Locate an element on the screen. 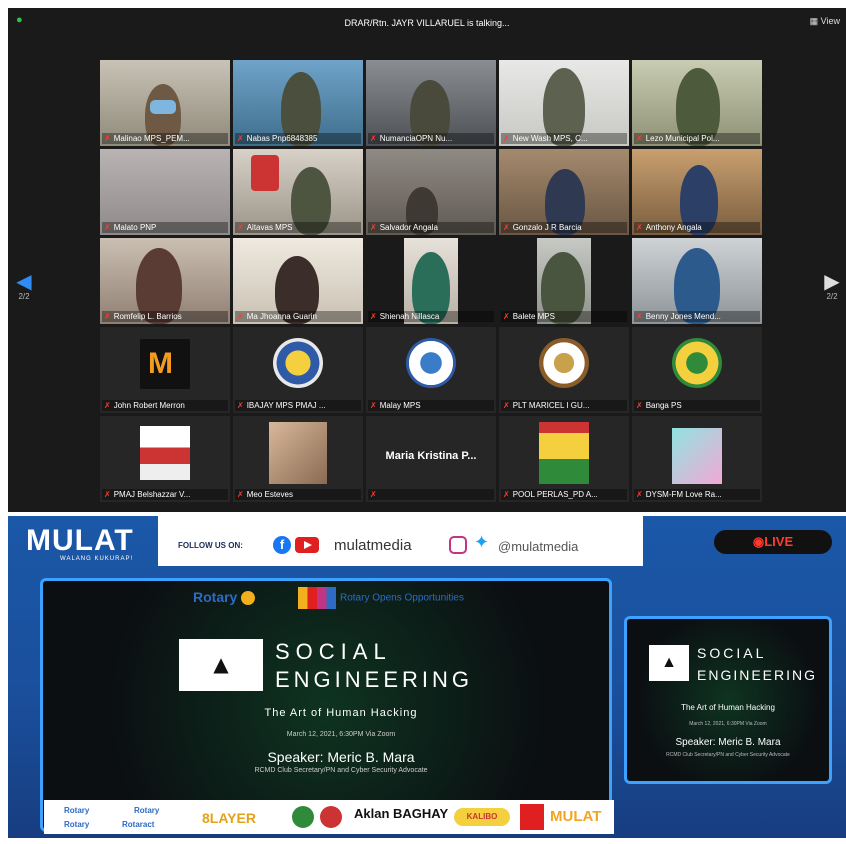 This screenshot has height=844, width=846. participant-name: Gonzalo J R Barcia is located at coordinates (547, 227).